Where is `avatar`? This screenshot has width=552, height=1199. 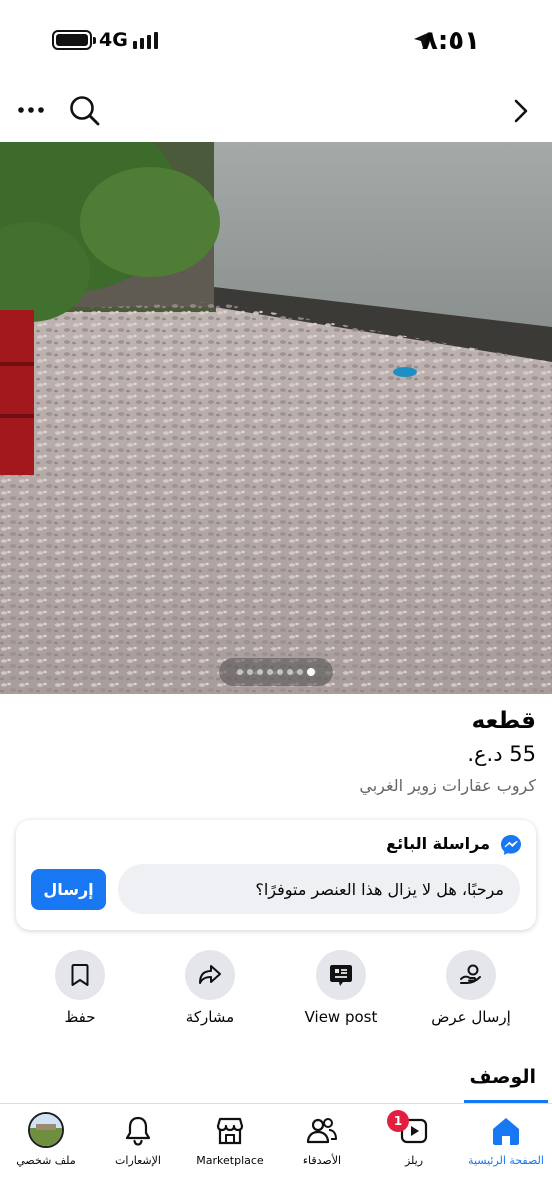 avatar is located at coordinates (46, 1130).